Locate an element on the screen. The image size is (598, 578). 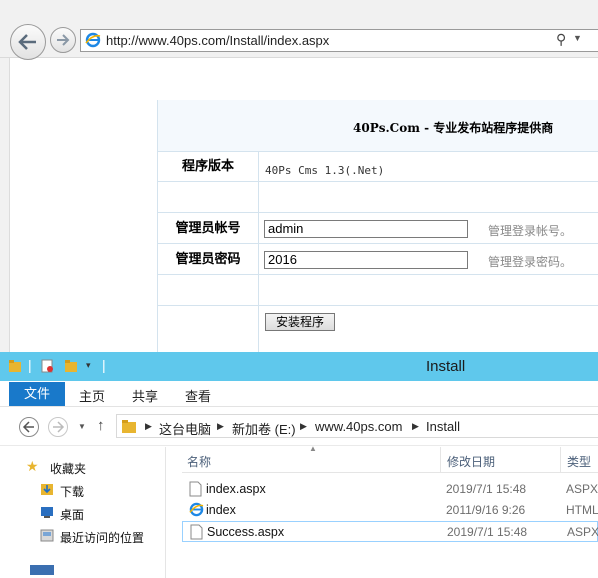
recent-places-icon is located at coordinates (47, 535).